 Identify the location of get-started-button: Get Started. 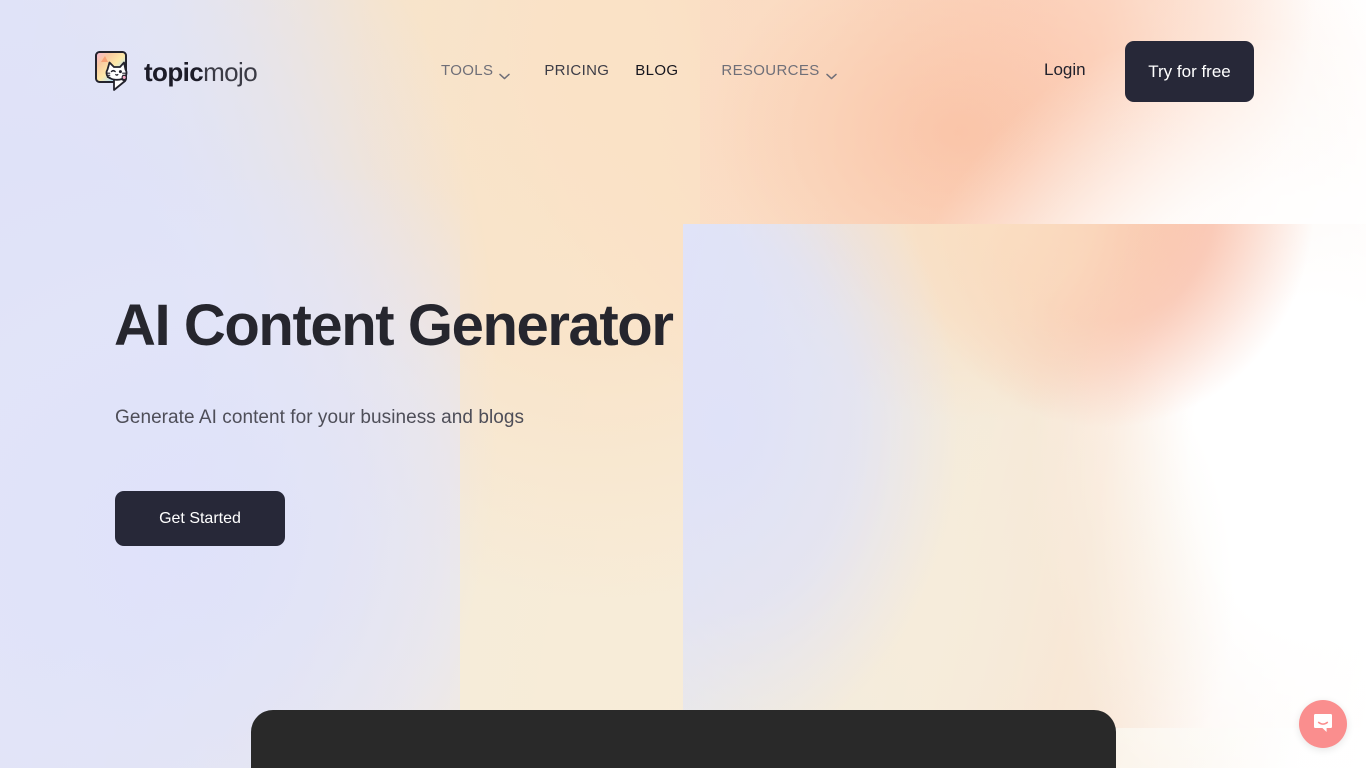
(200, 518).